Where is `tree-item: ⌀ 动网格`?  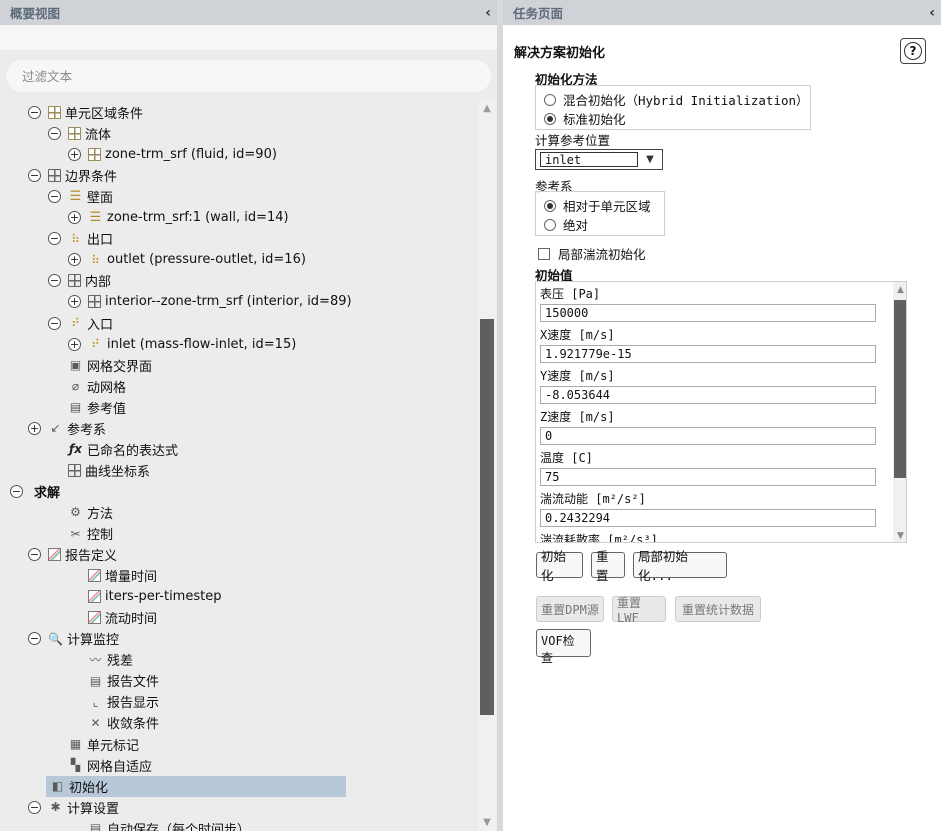 tree-item: ⌀ 动网格 is located at coordinates (97, 386).